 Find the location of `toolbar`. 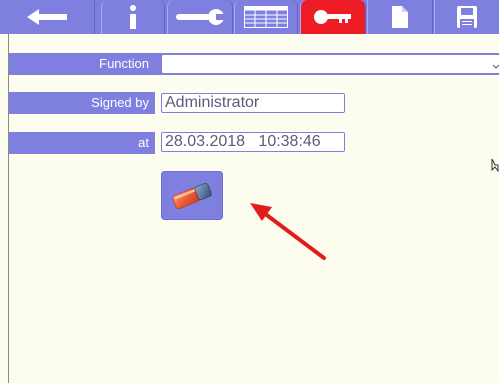

toolbar is located at coordinates (249, 17).